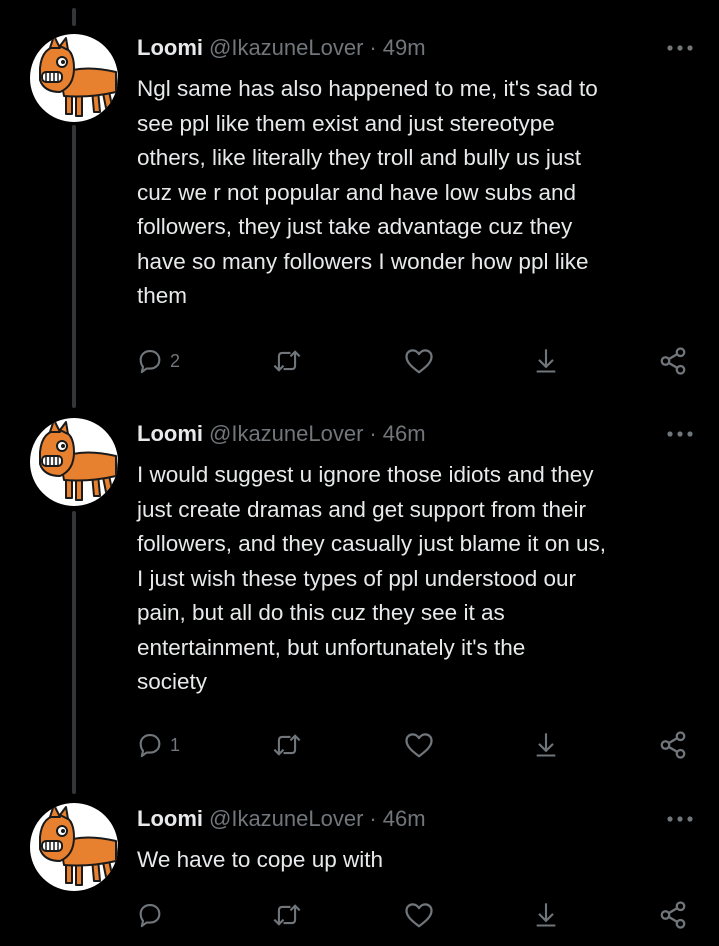  I want to click on action-bar: 2, so click(415, 361).